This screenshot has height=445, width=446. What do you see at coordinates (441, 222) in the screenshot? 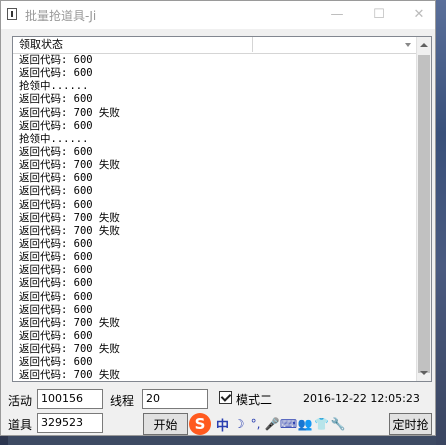
I see `desktop-background-right` at bounding box center [441, 222].